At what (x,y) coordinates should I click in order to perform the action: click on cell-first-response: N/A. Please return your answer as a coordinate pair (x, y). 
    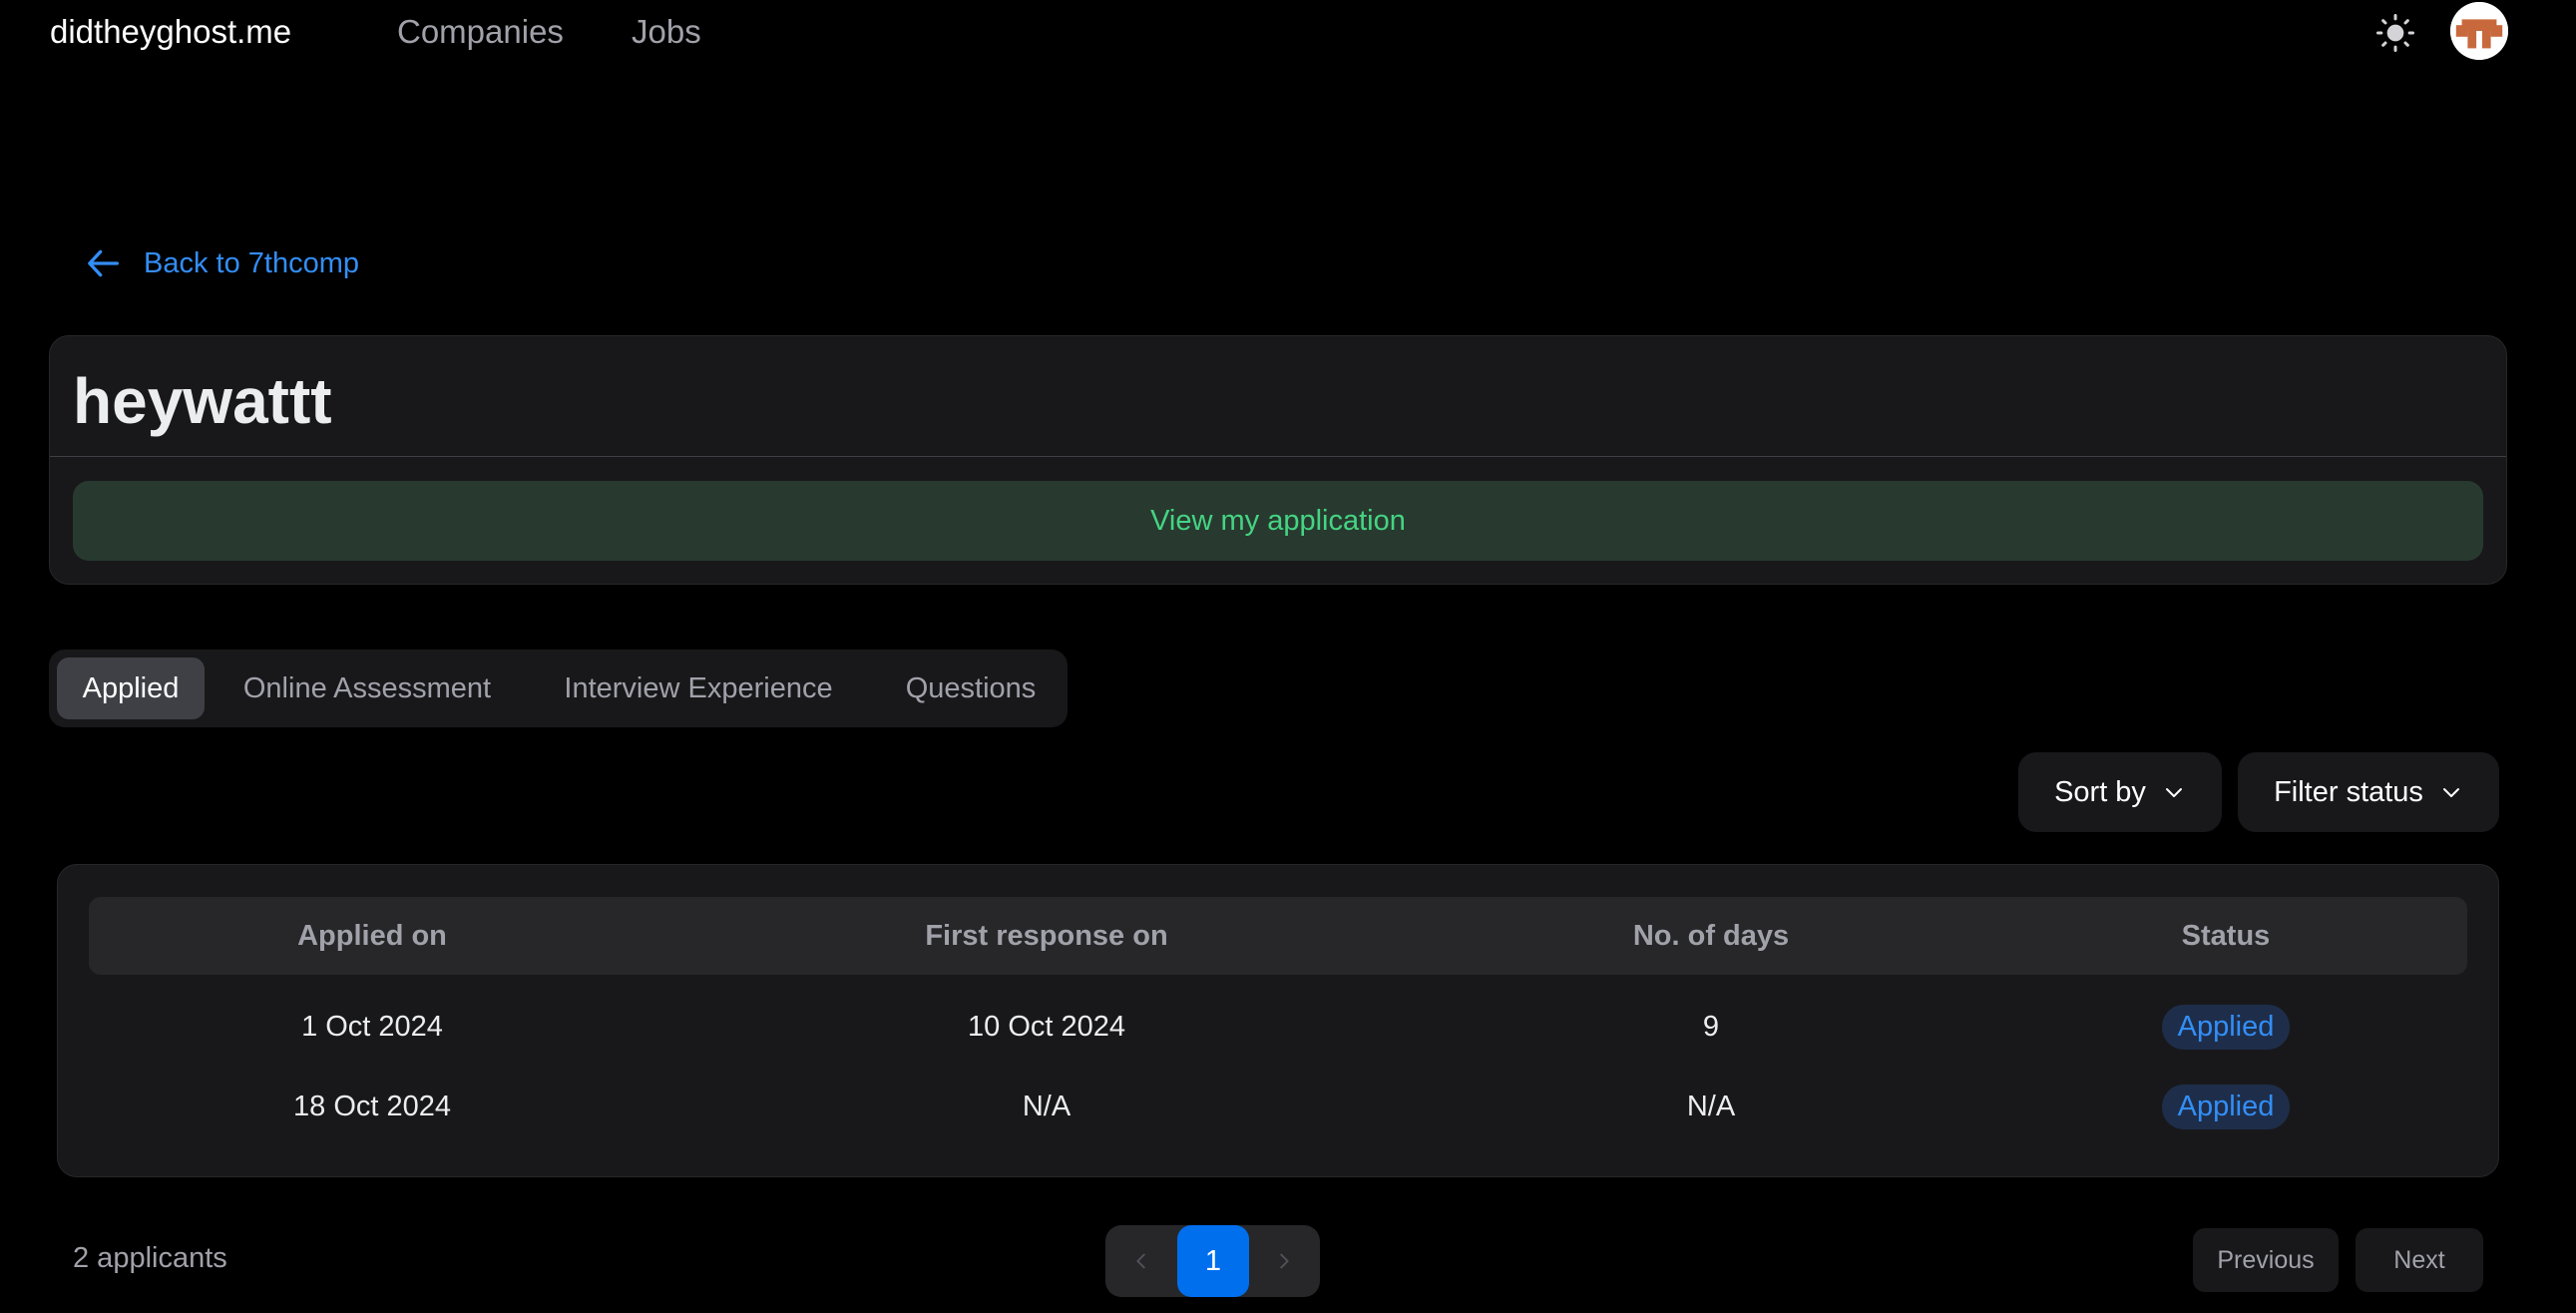
    Looking at the image, I should click on (1047, 1106).